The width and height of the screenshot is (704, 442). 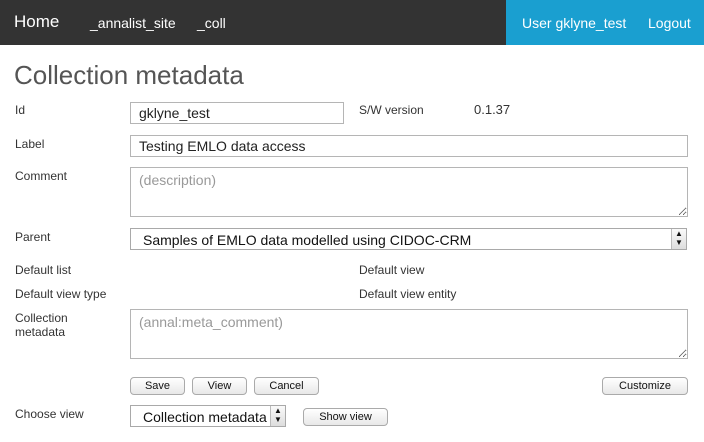 What do you see at coordinates (237, 113) in the screenshot?
I see `id-input` at bounding box center [237, 113].